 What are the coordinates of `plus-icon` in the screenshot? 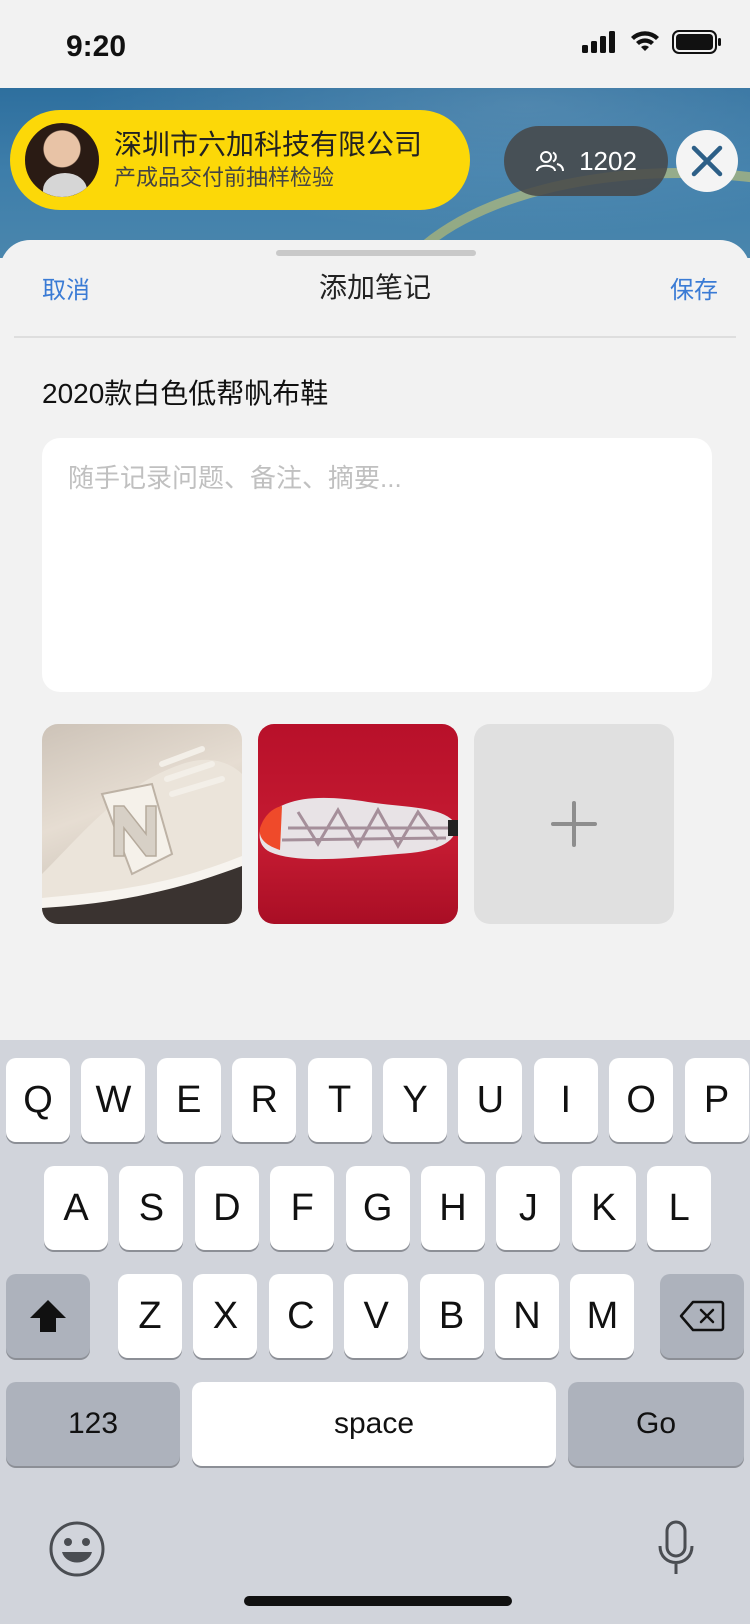 It's located at (574, 824).